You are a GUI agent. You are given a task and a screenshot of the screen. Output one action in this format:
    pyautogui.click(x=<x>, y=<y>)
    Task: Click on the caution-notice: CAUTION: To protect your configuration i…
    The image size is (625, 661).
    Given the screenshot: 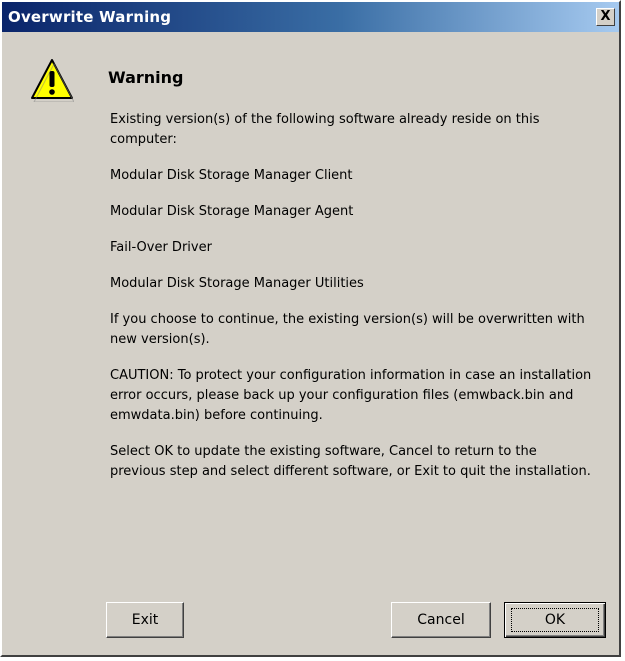 What is the action you would take?
    pyautogui.click(x=351, y=395)
    